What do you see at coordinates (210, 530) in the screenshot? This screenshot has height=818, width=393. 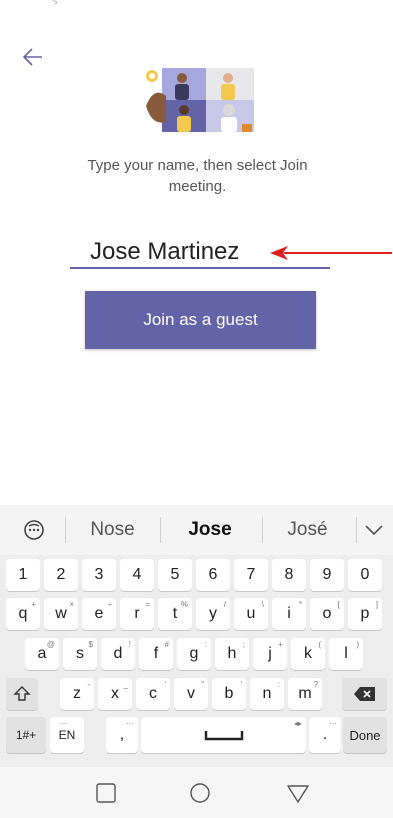 I see `suggestion-2: Jose` at bounding box center [210, 530].